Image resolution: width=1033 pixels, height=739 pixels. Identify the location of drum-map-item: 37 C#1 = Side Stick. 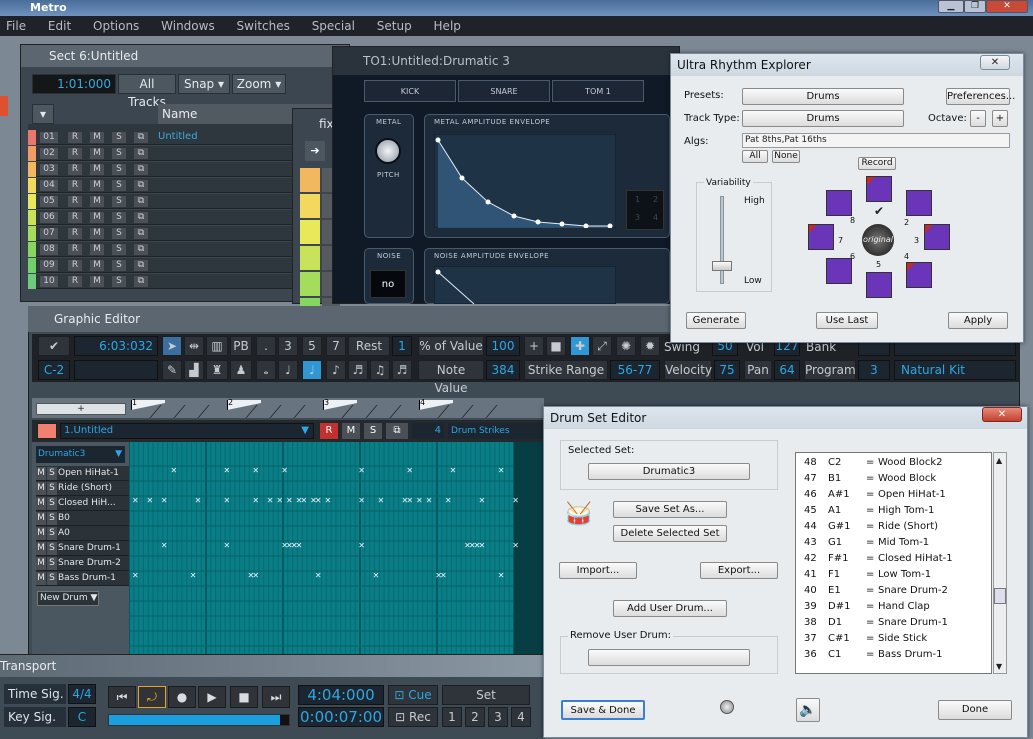
(897, 639).